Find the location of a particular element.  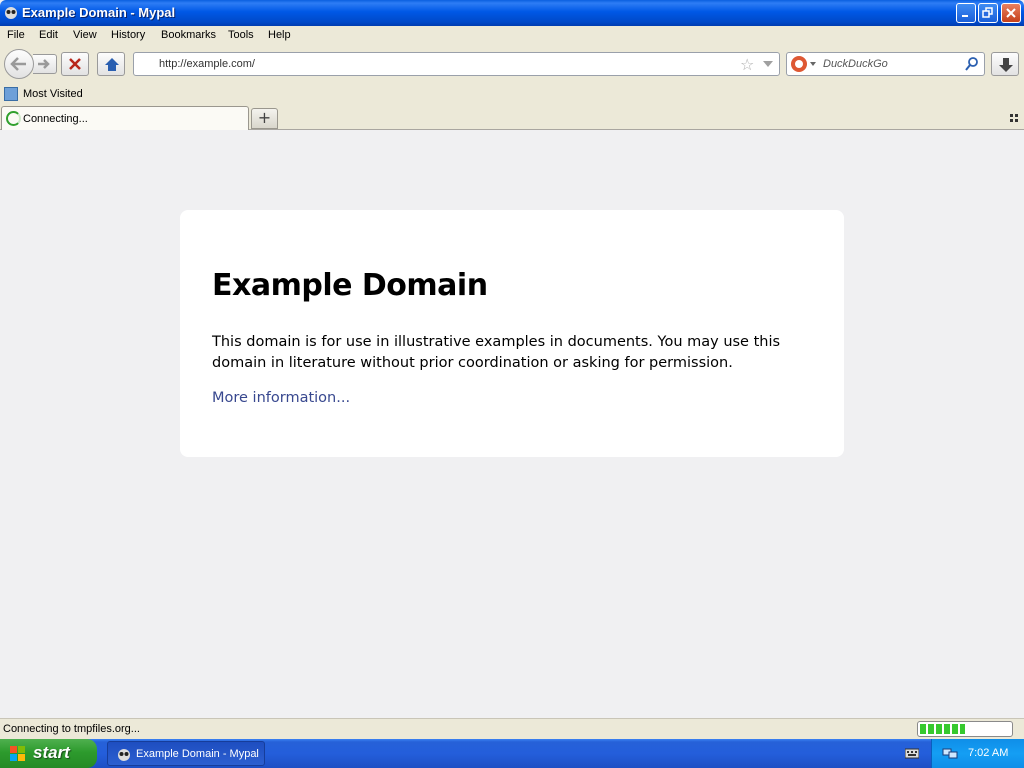

close-icon is located at coordinates (1011, 13).